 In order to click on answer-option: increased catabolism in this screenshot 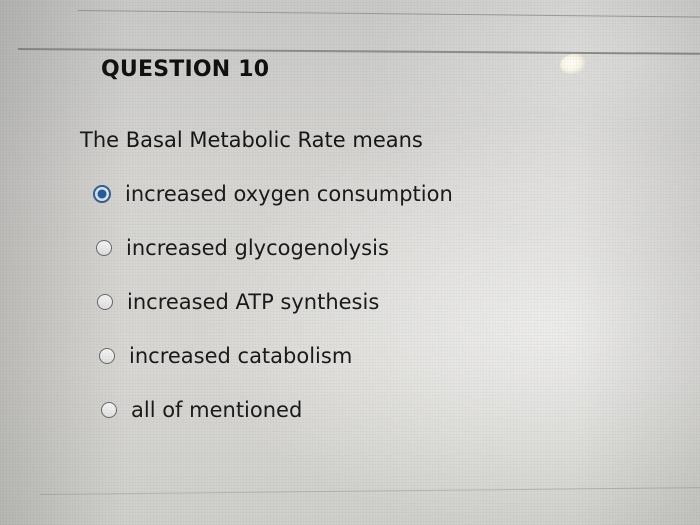, I will do `click(225, 356)`.